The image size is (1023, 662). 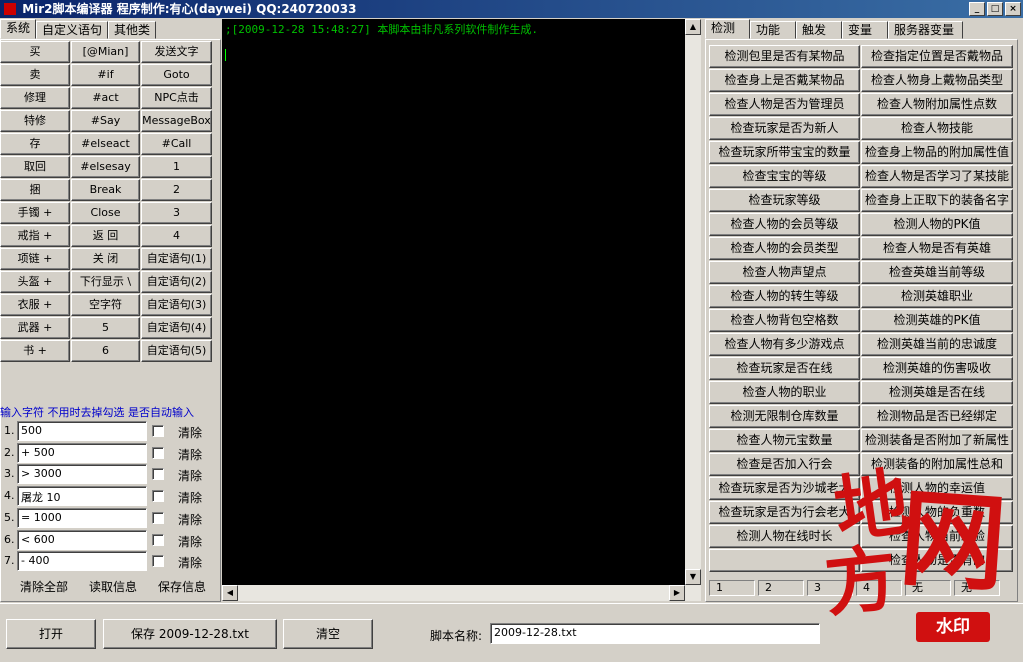 I want to click on save-button: 保存 2009-12-28.txt, so click(x=190, y=634).